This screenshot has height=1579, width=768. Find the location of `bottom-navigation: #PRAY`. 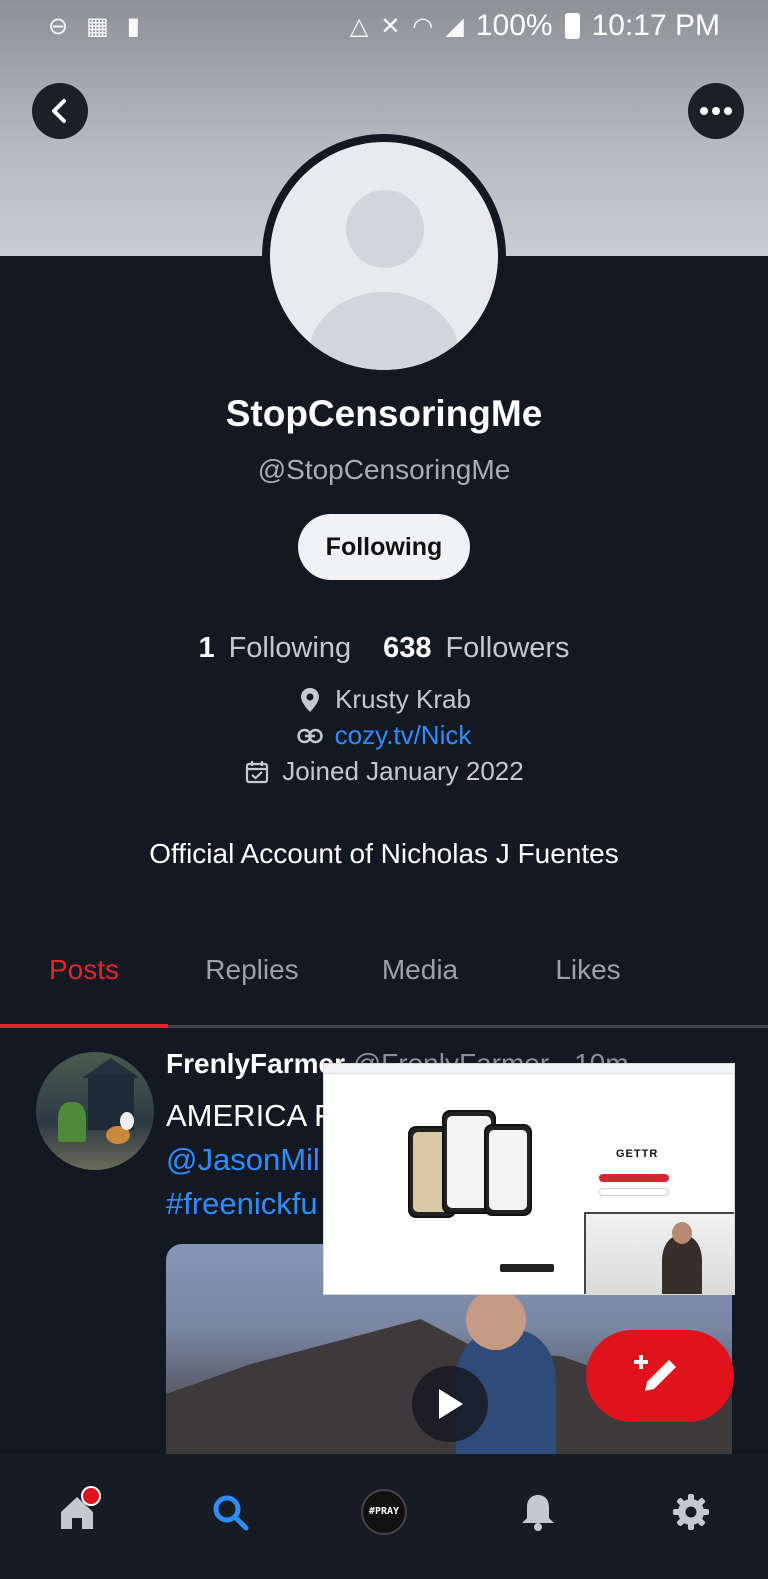

bottom-navigation: #PRAY is located at coordinates (384, 1516).